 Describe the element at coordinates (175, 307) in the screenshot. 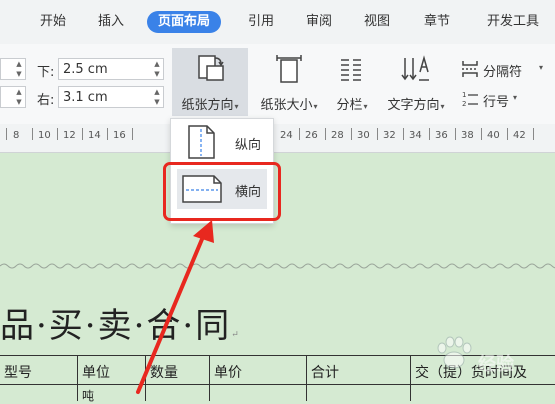

I see `annotation-arrow-icon` at that location.